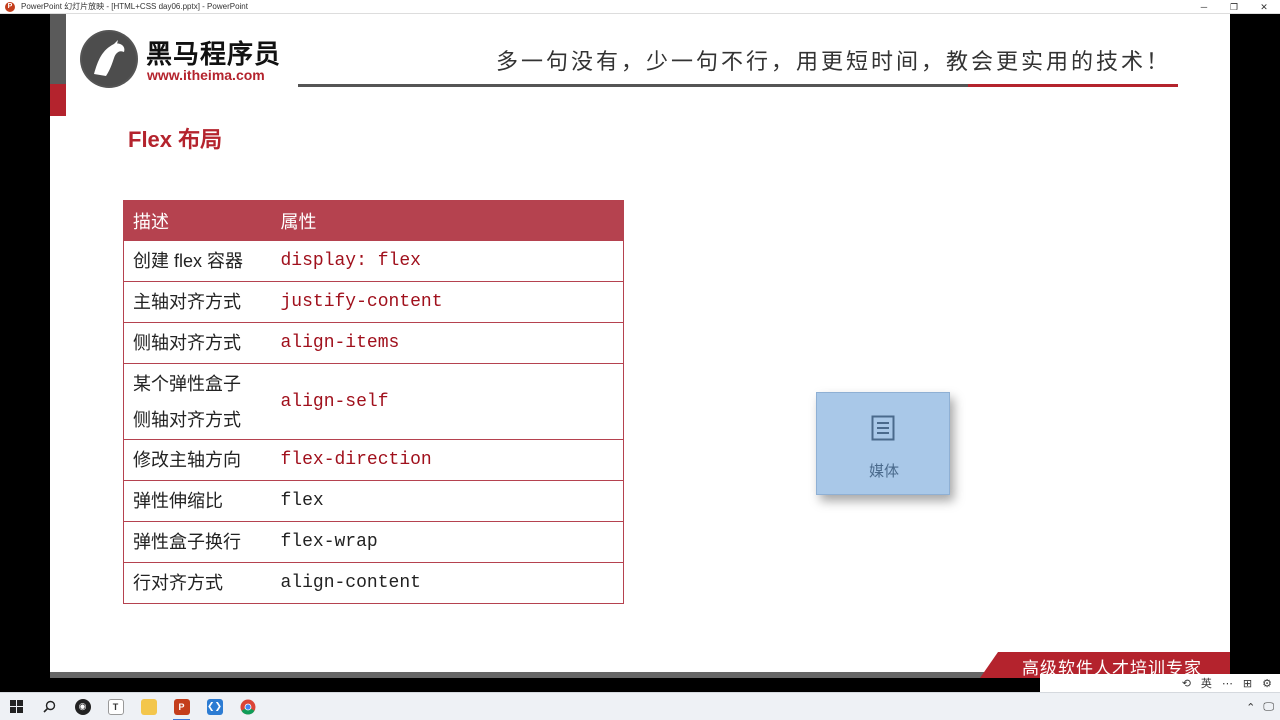 The height and width of the screenshot is (720, 1280). Describe the element at coordinates (1186, 683) in the screenshot. I see `loop-icon: ⟲` at that location.